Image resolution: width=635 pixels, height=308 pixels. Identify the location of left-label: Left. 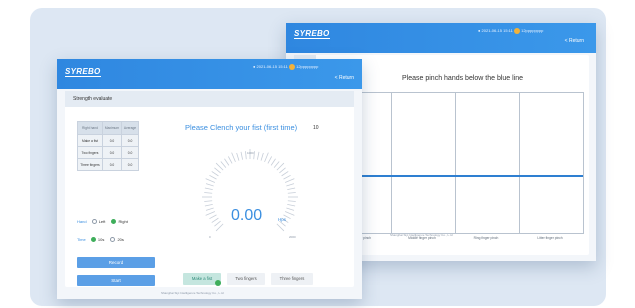
(102, 221).